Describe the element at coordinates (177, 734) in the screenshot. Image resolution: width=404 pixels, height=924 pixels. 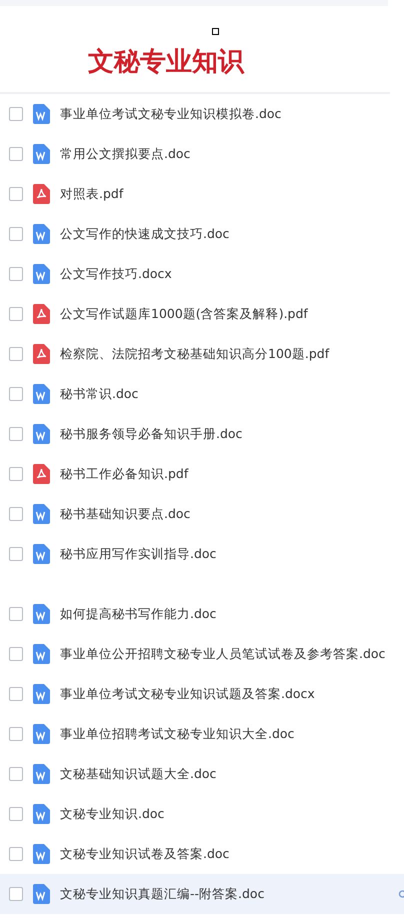
I see `file-name: 事业单位招聘考试文秘专业知识大全.doc` at that location.